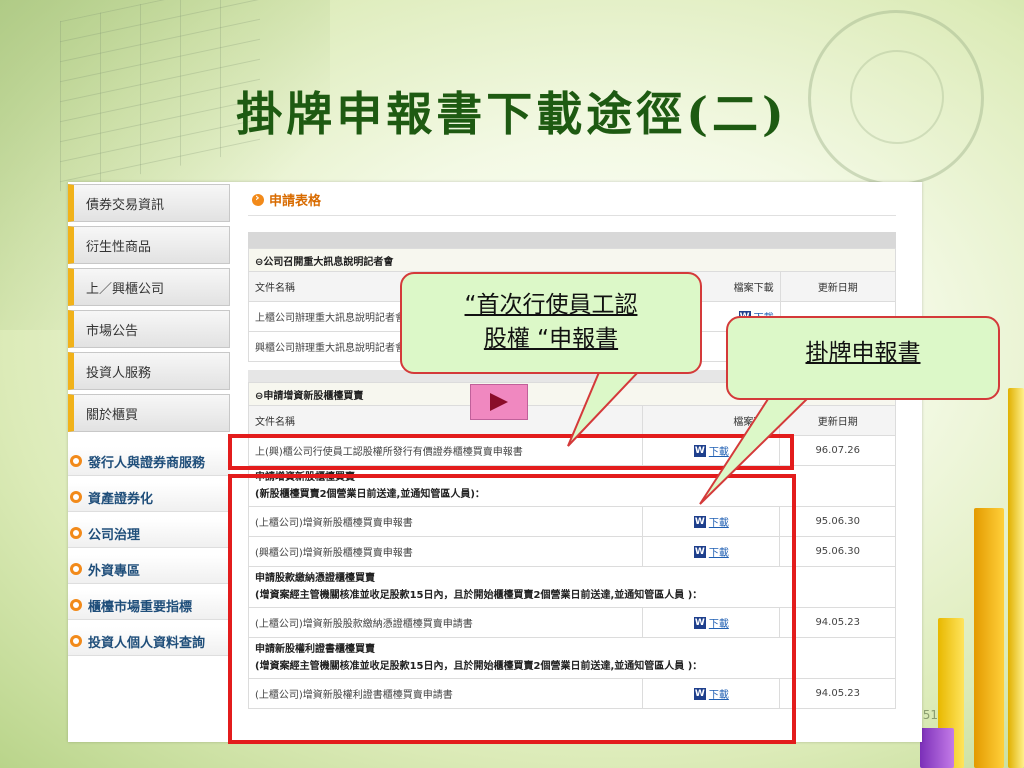 The width and height of the screenshot is (1024, 768). I want to click on play-button, so click(499, 402).